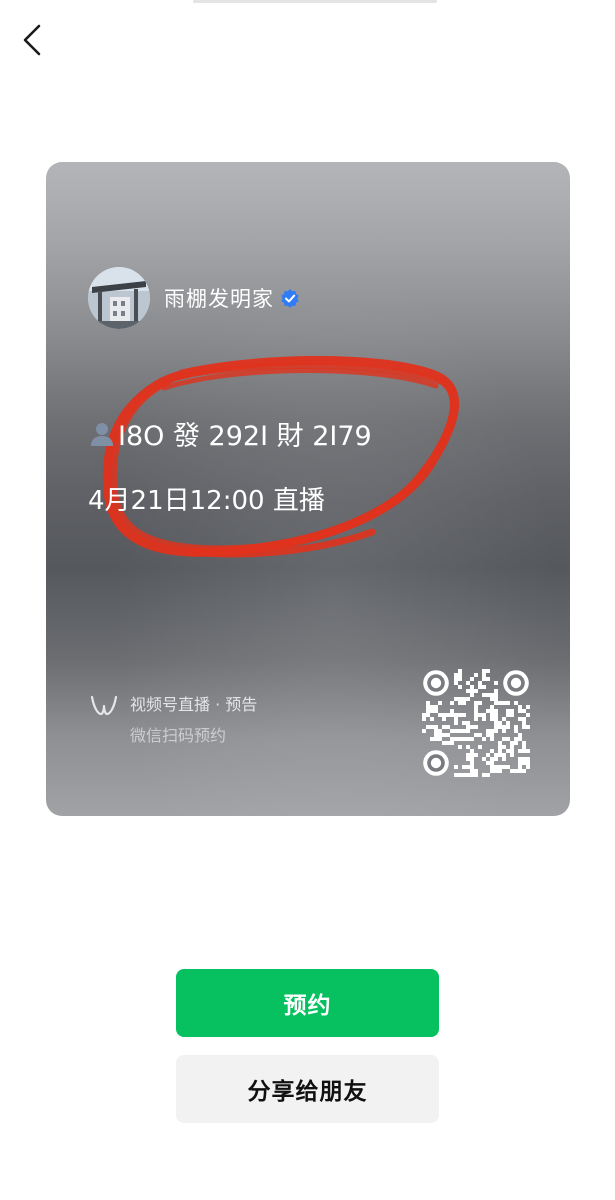 The width and height of the screenshot is (615, 1200). I want to click on author-name: 雨棚发明家, so click(219, 299).